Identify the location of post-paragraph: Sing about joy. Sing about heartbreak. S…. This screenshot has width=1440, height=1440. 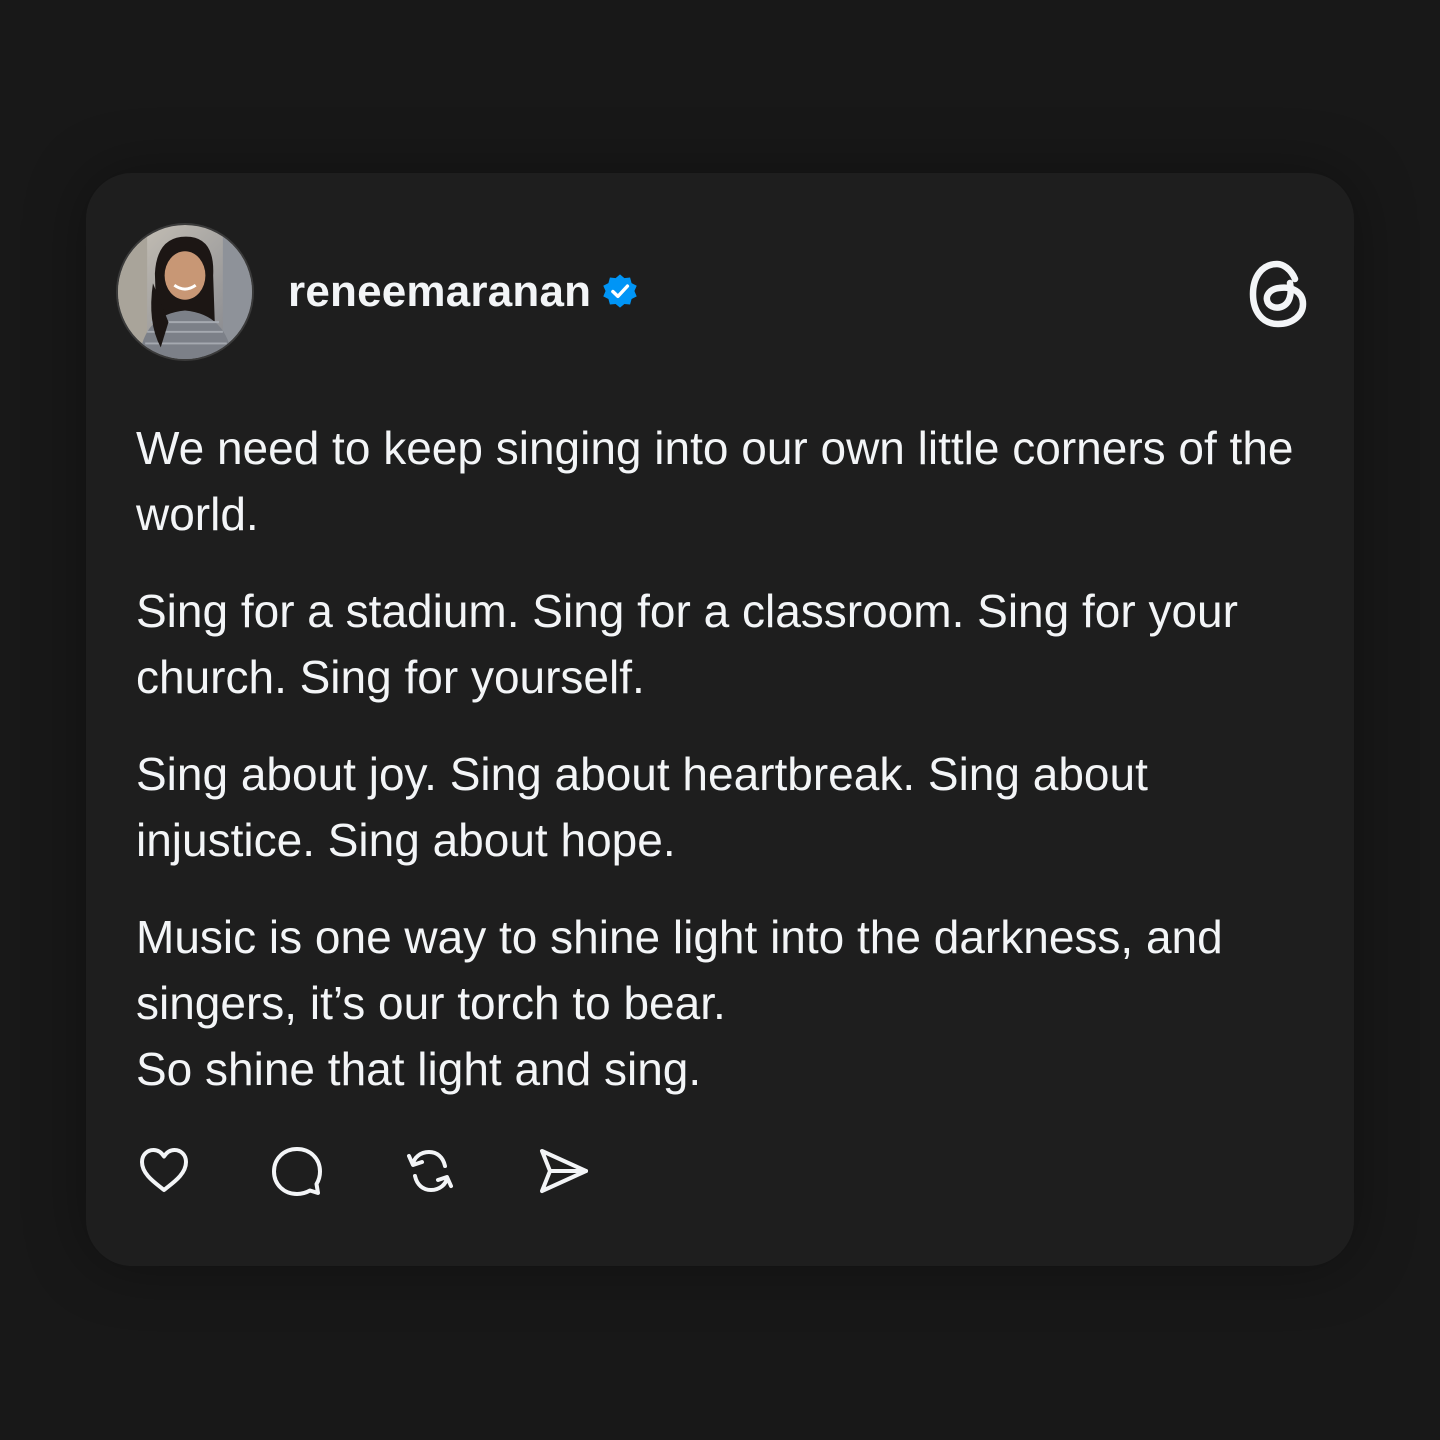
(642, 807).